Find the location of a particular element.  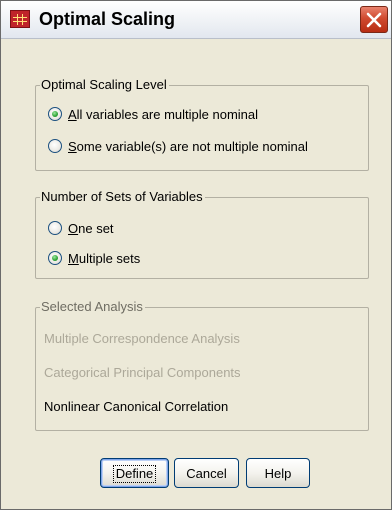

title-bar: Optimal Scaling is located at coordinates (196, 20).